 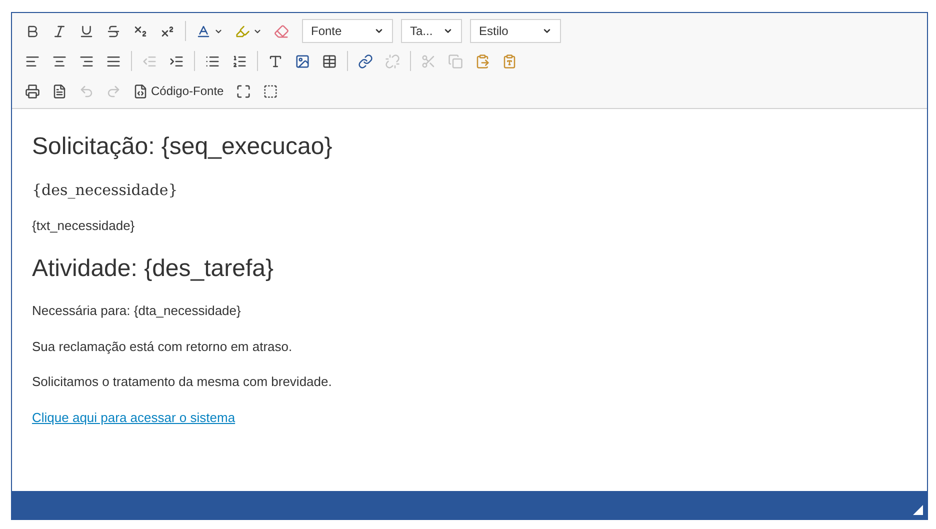 I want to click on underline-icon, so click(x=86, y=31).